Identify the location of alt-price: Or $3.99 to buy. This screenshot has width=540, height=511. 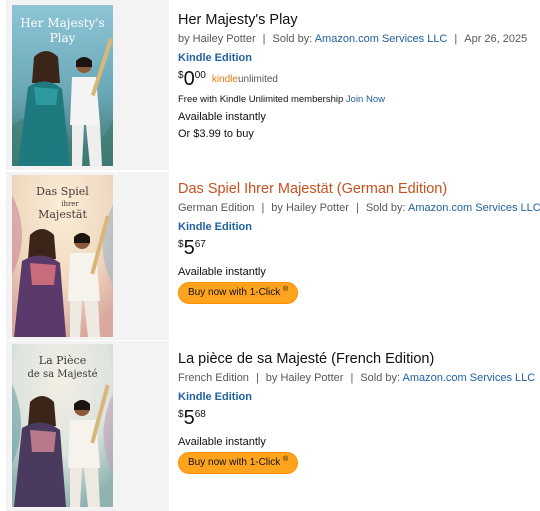
(359, 134).